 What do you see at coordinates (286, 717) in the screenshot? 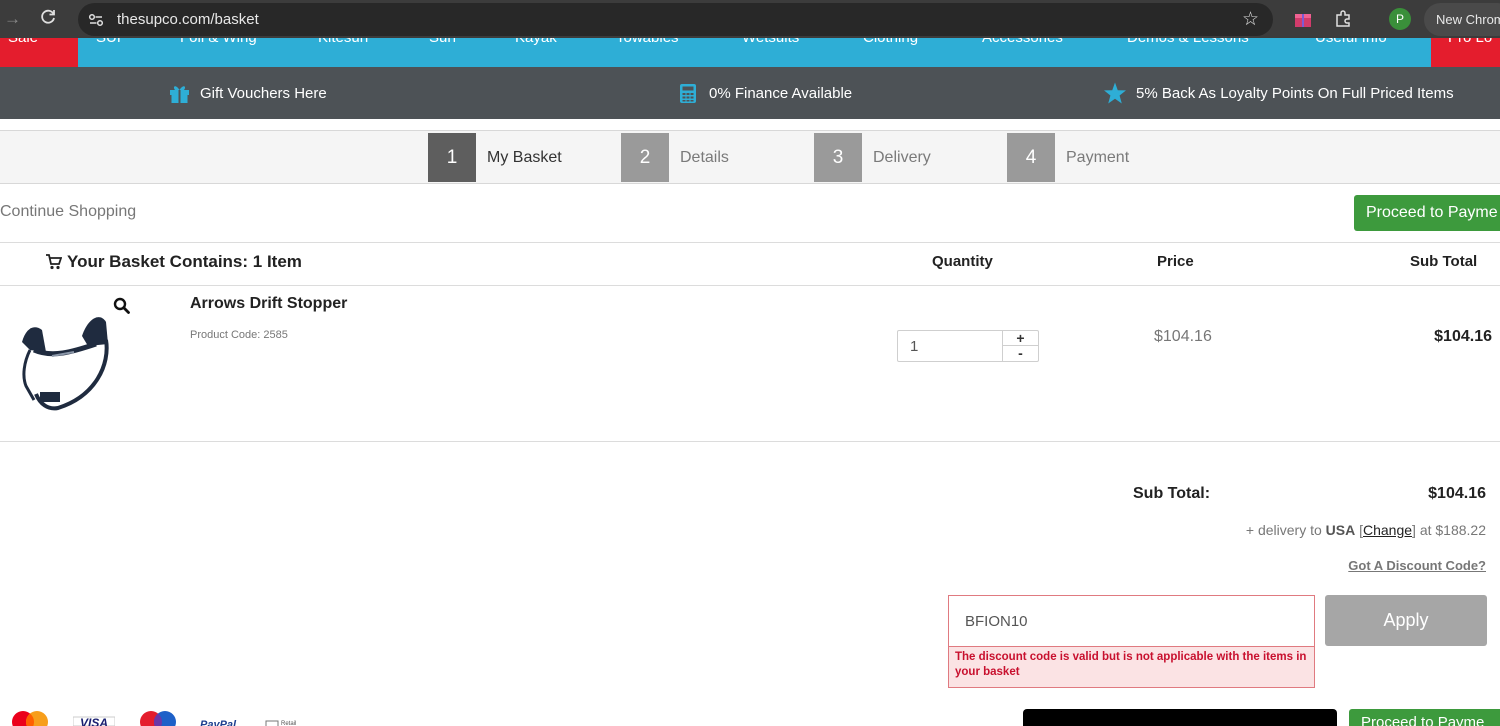
I see `retail-finance-icon: Retail` at bounding box center [286, 717].